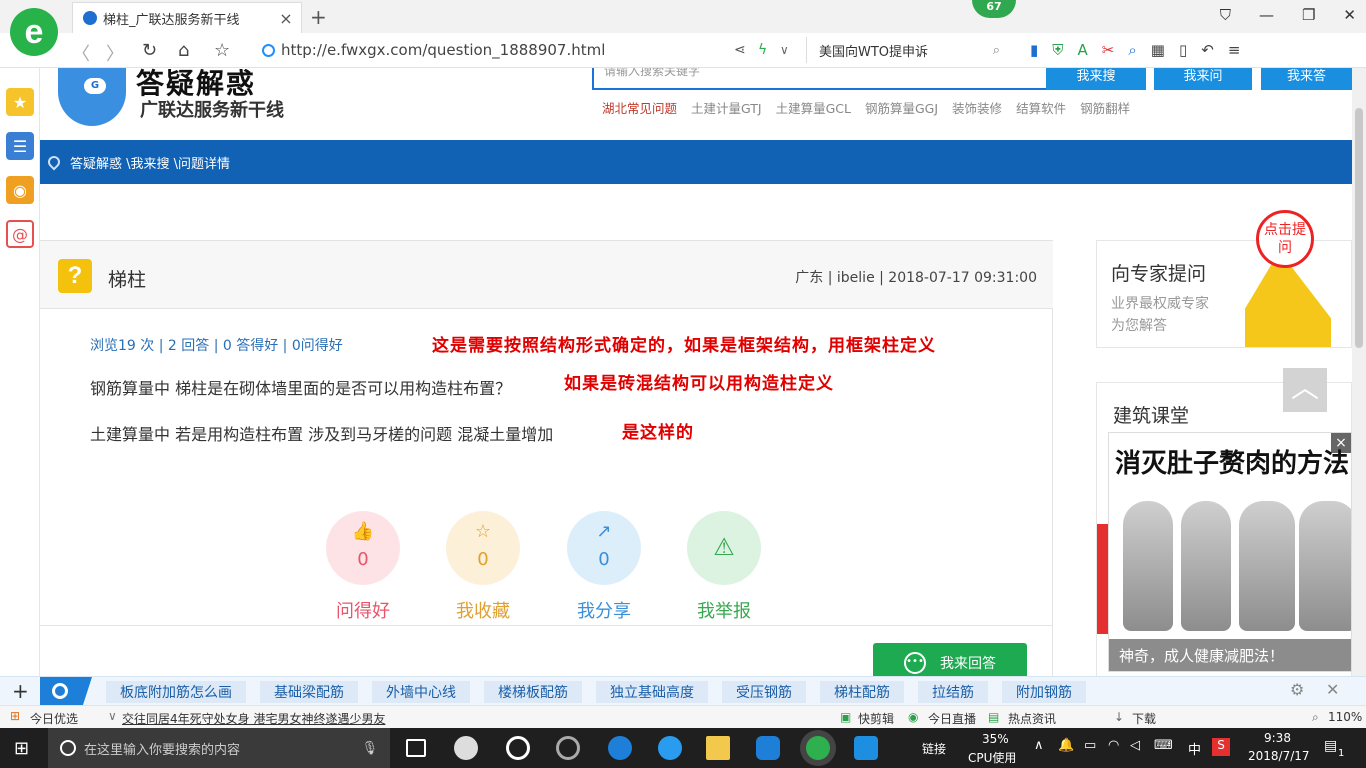 Image resolution: width=1366 pixels, height=768 pixels. I want to click on browser-logo-icon: e, so click(34, 32).